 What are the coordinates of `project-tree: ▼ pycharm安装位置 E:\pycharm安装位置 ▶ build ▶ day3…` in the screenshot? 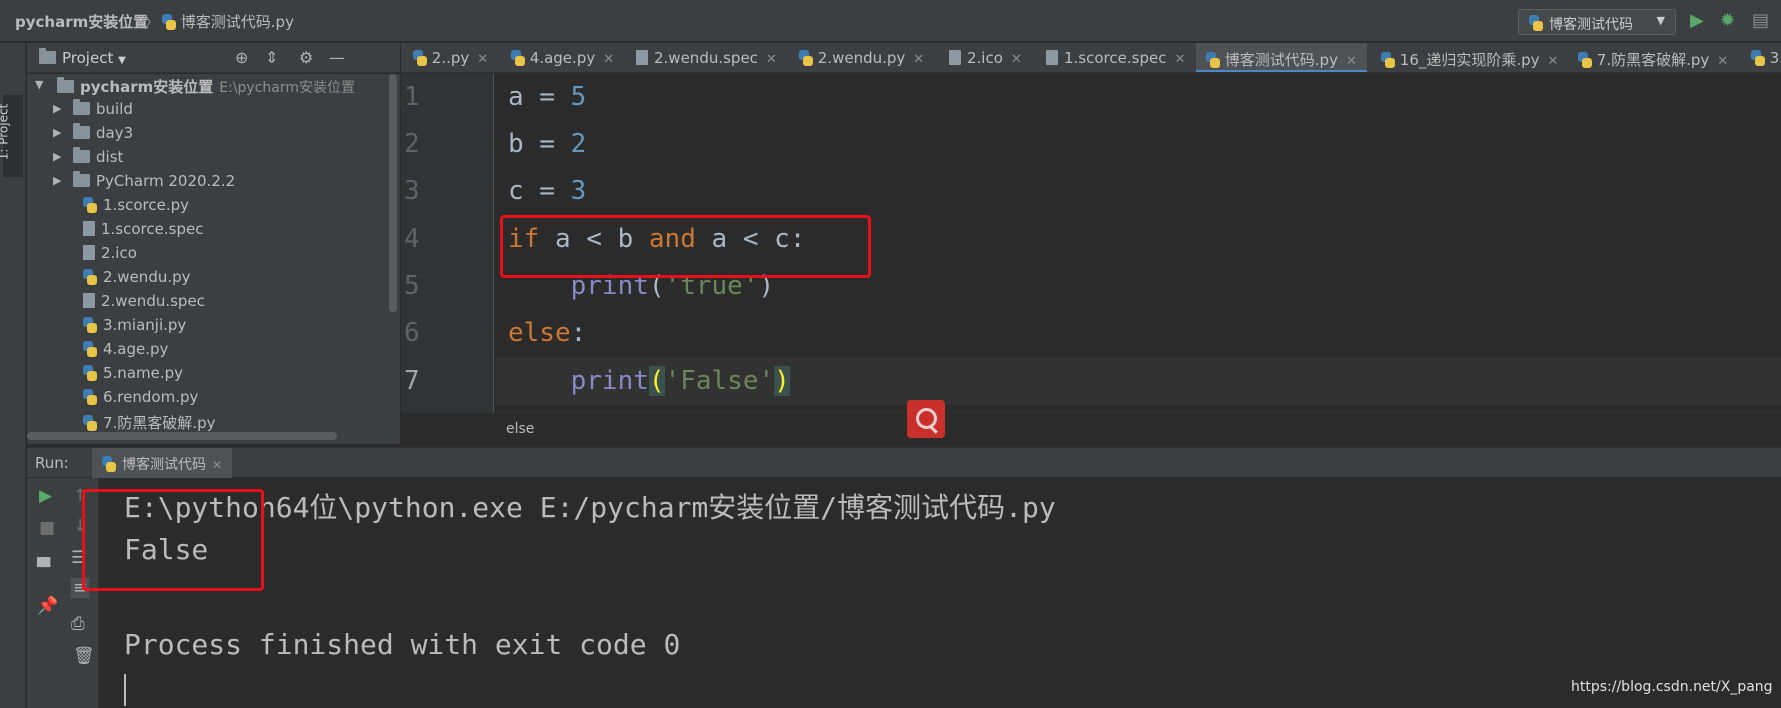 It's located at (213, 259).